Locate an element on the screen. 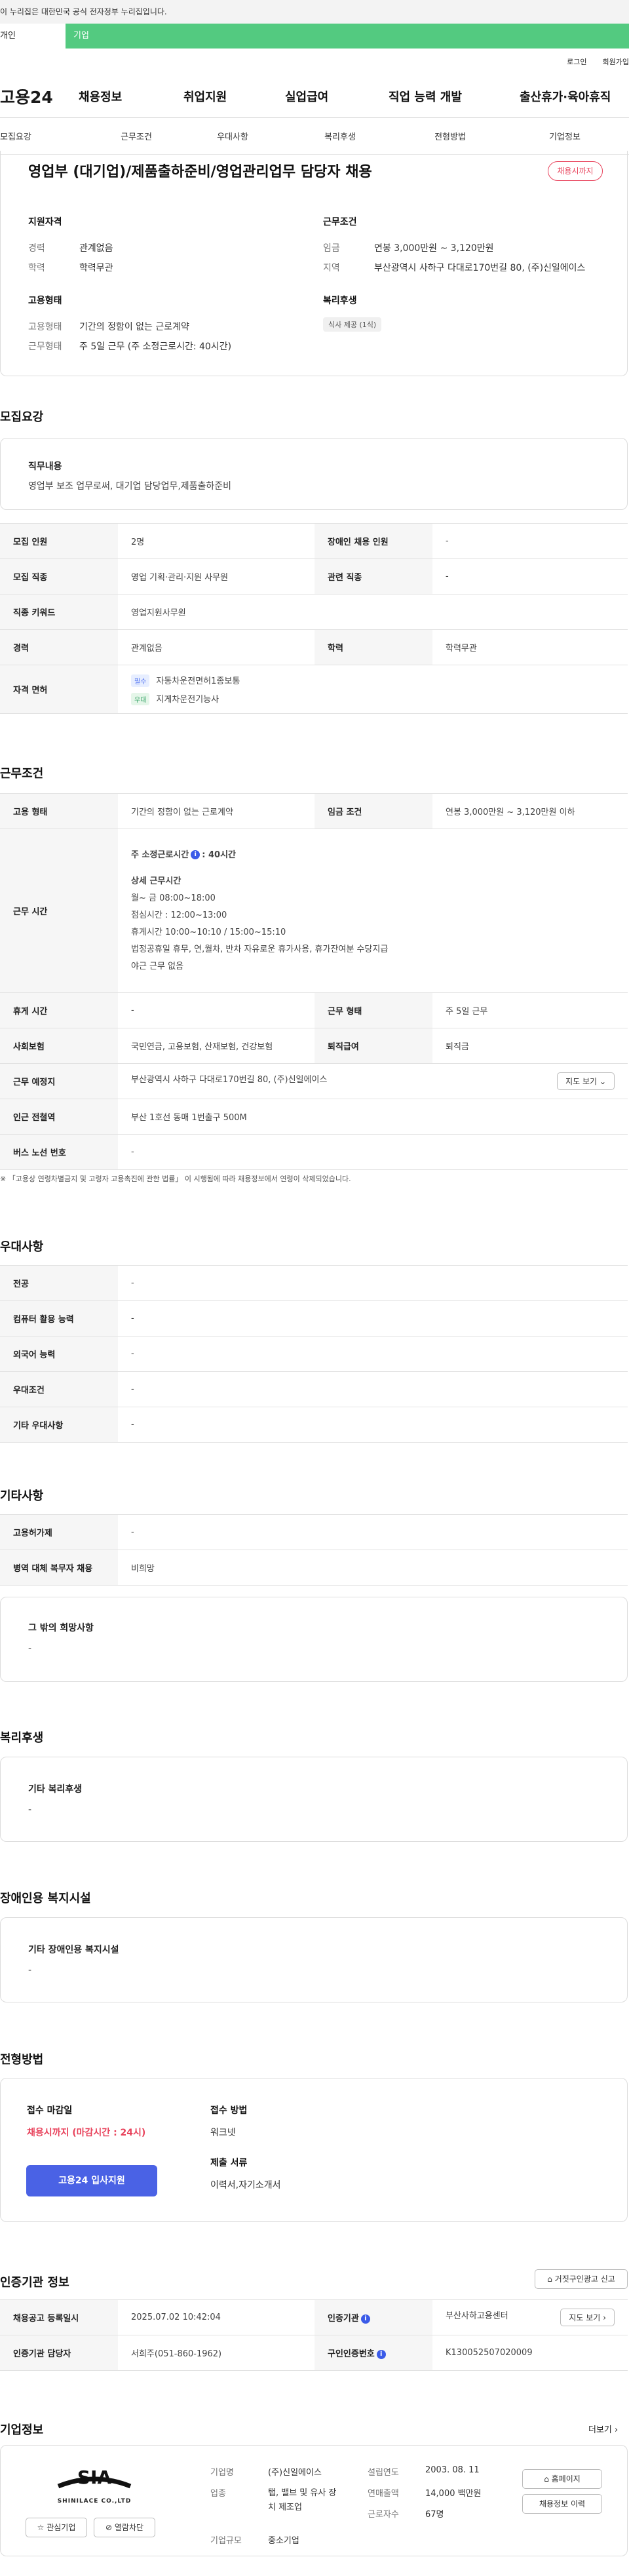 Image resolution: width=629 pixels, height=2576 pixels. job-history-button: 채용정보 이력 is located at coordinates (562, 2504).